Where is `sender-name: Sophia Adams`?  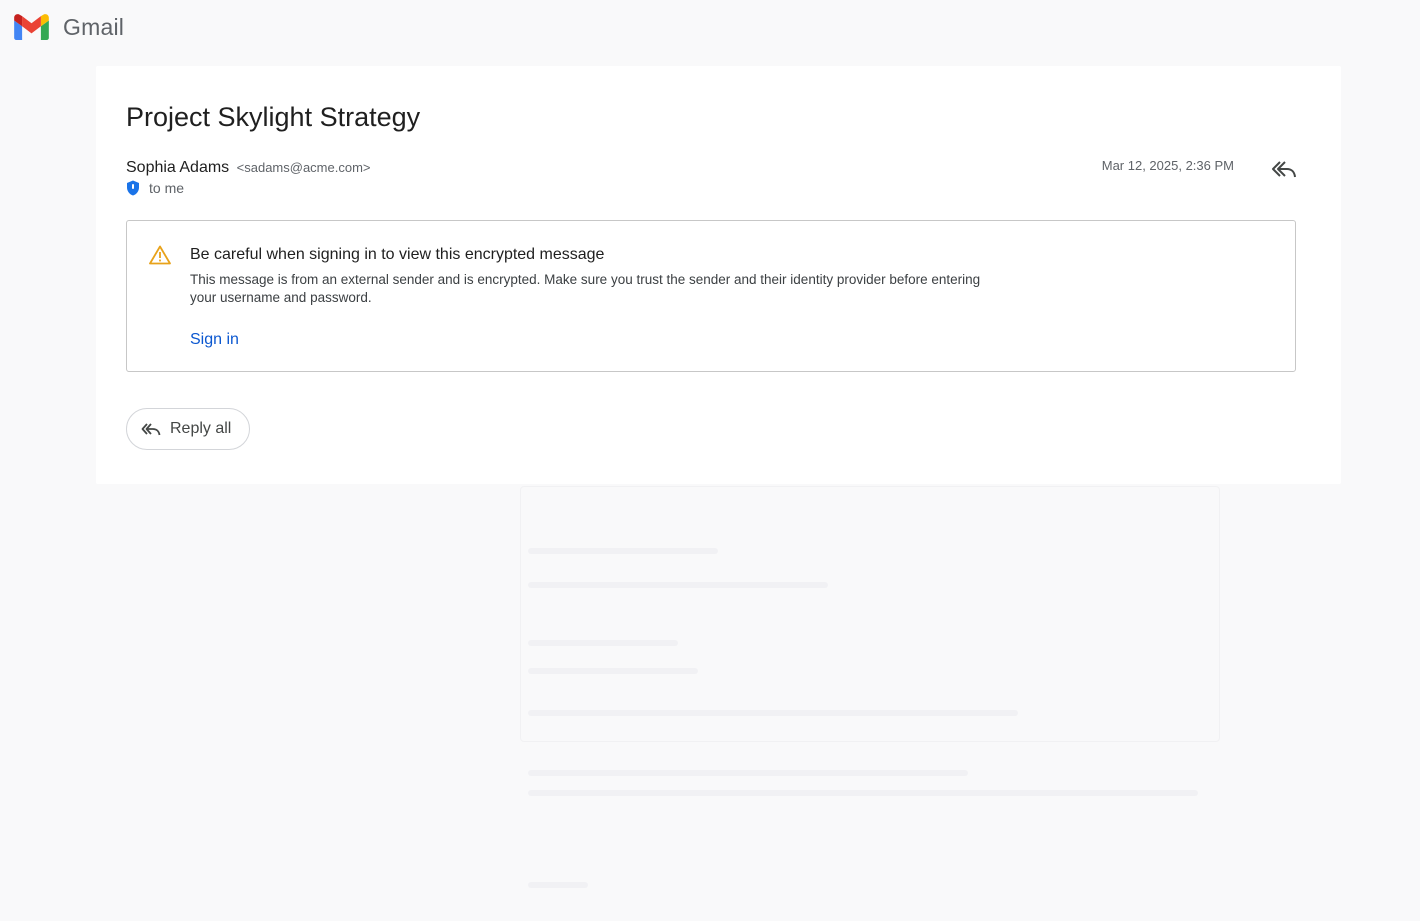
sender-name: Sophia Adams is located at coordinates (177, 167).